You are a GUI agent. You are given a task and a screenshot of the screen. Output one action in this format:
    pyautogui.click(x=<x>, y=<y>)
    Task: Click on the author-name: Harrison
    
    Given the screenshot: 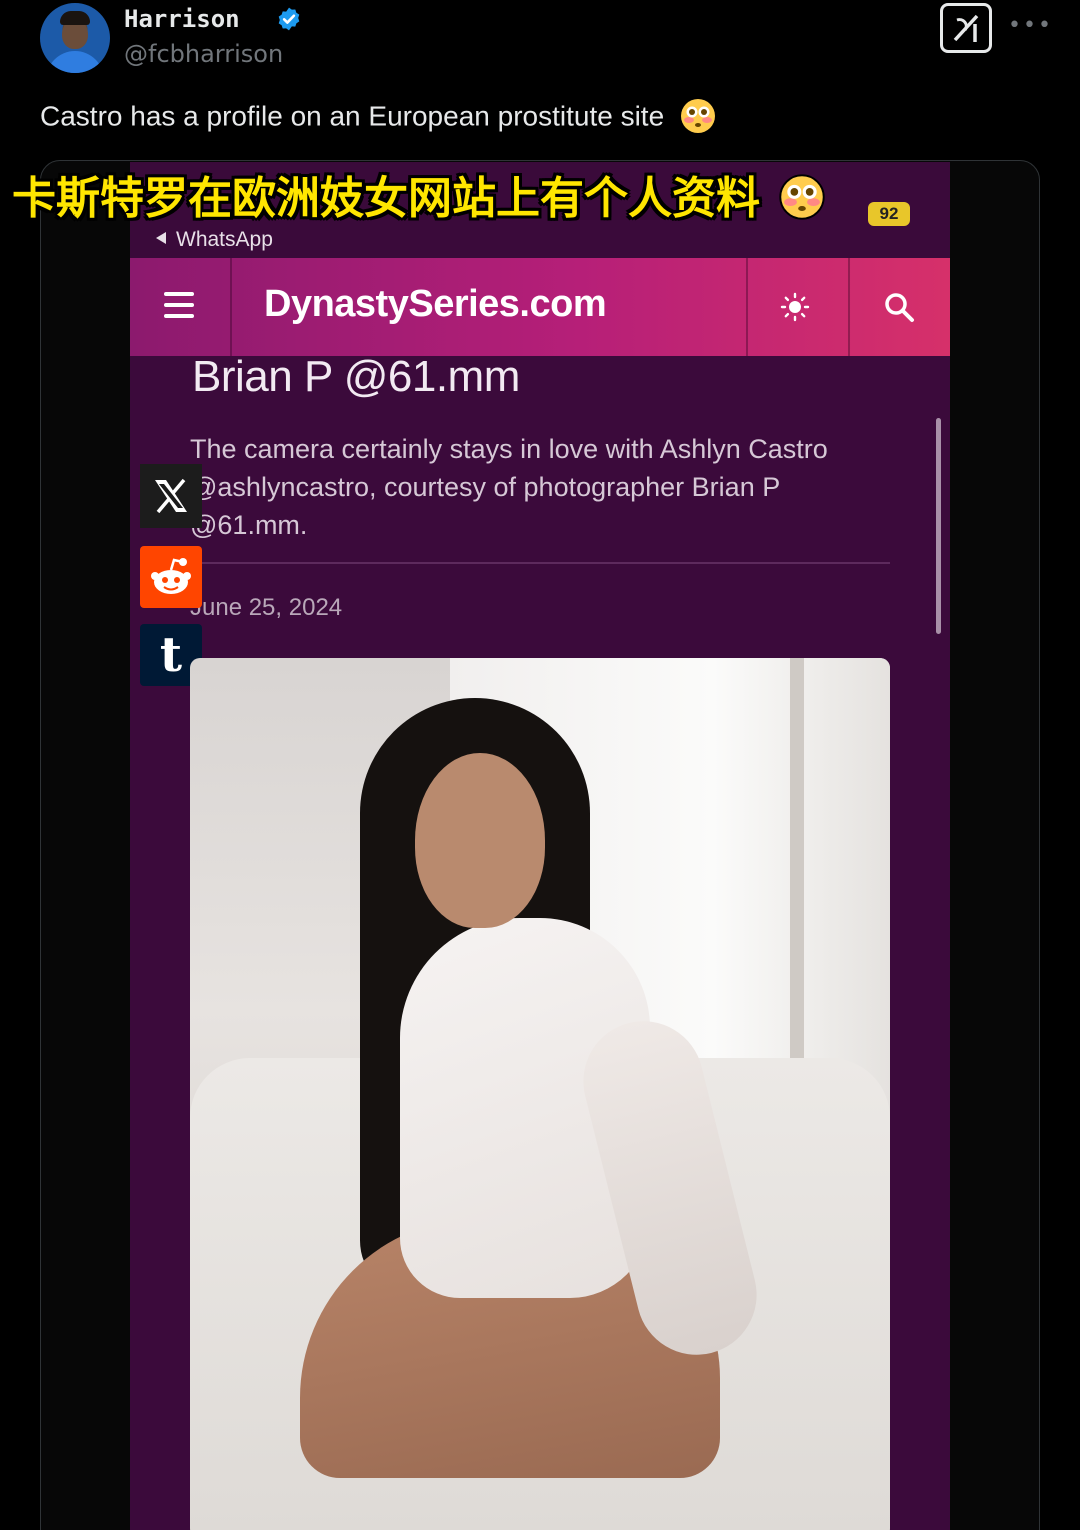 What is the action you would take?
    pyautogui.click(x=182, y=19)
    